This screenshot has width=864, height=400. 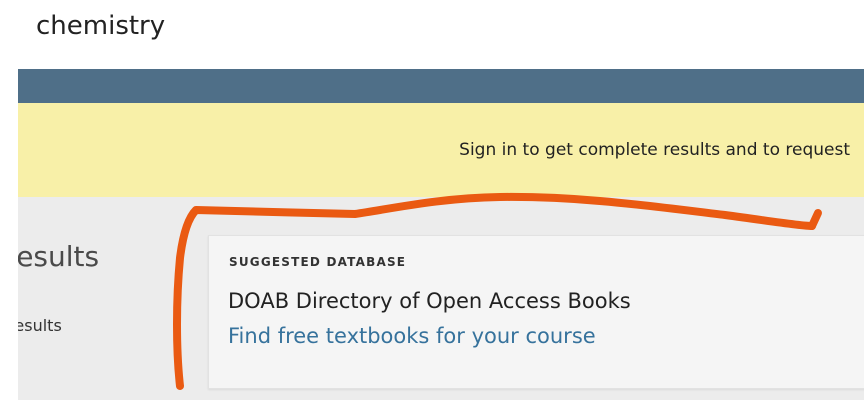 What do you see at coordinates (40, 325) in the screenshot?
I see `results-count-label: Results` at bounding box center [40, 325].